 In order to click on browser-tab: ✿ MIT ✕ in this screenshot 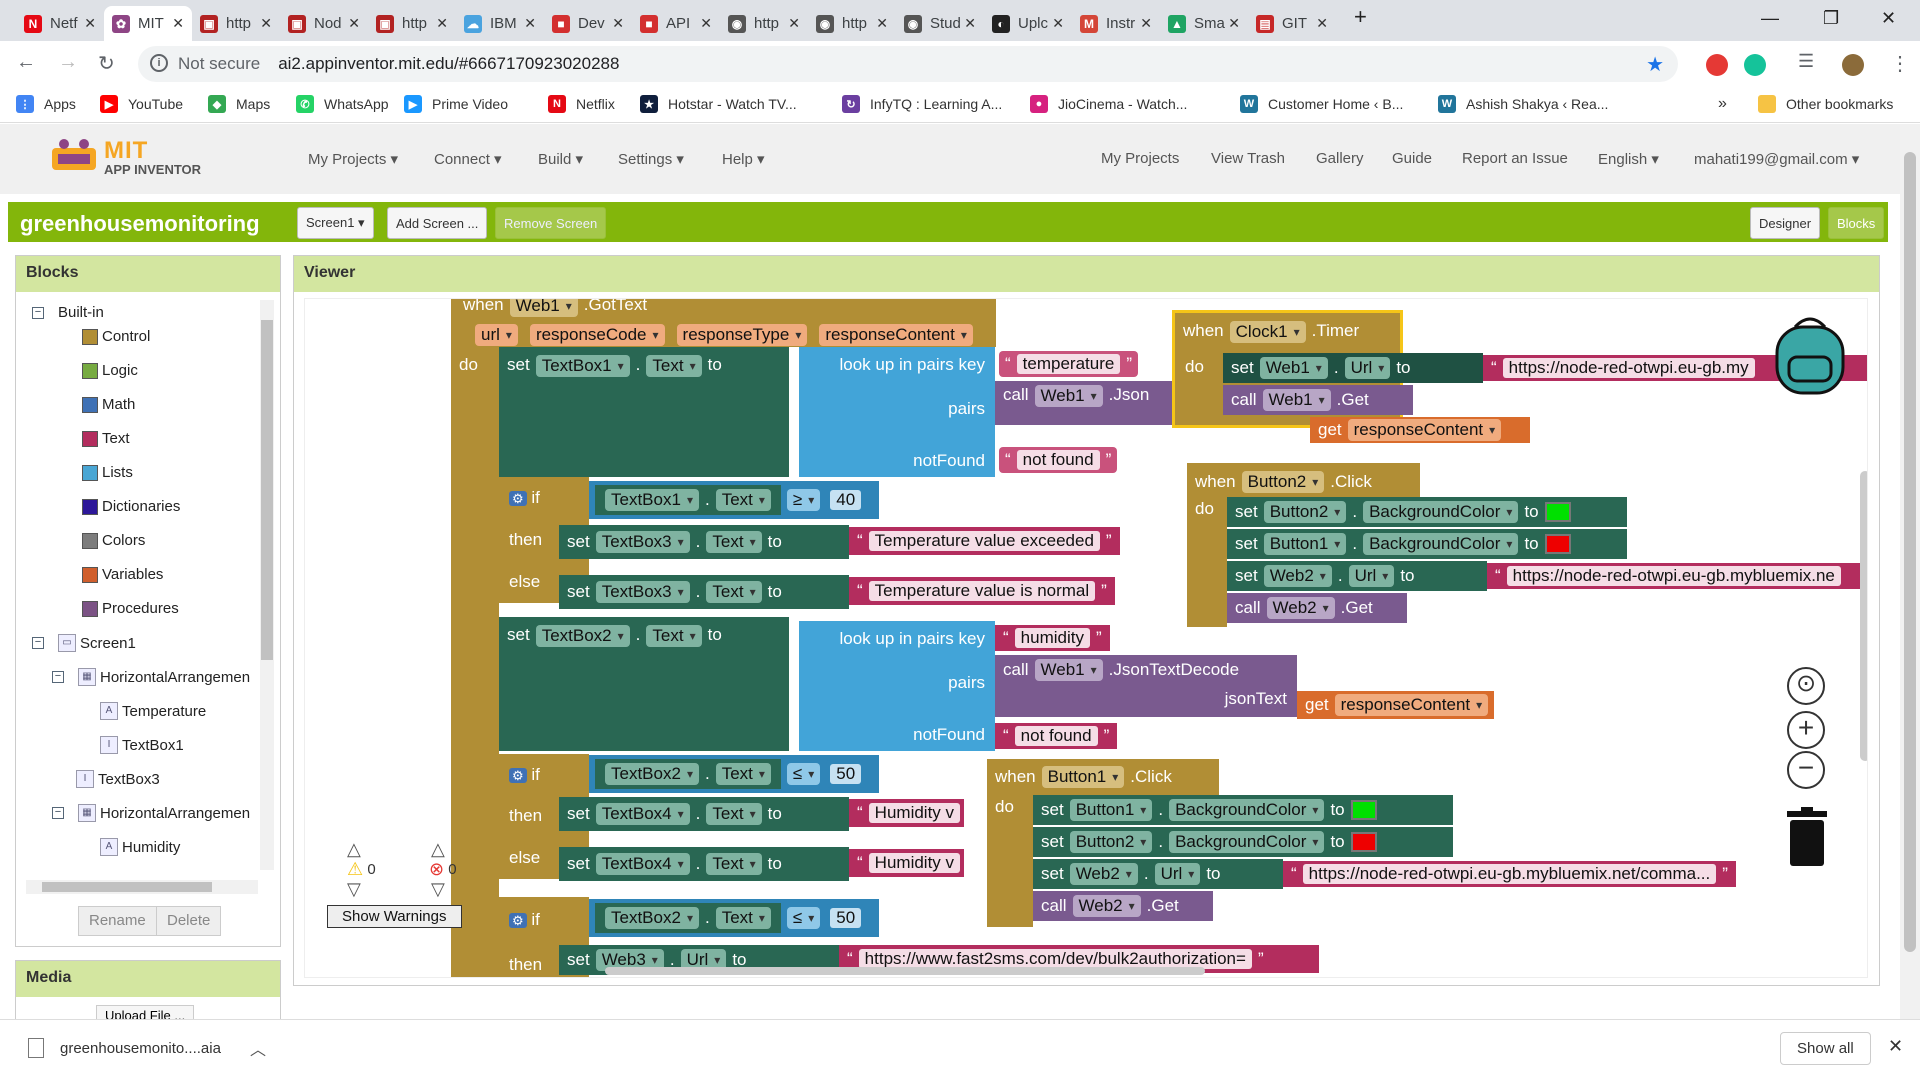, I will do `click(148, 23)`.